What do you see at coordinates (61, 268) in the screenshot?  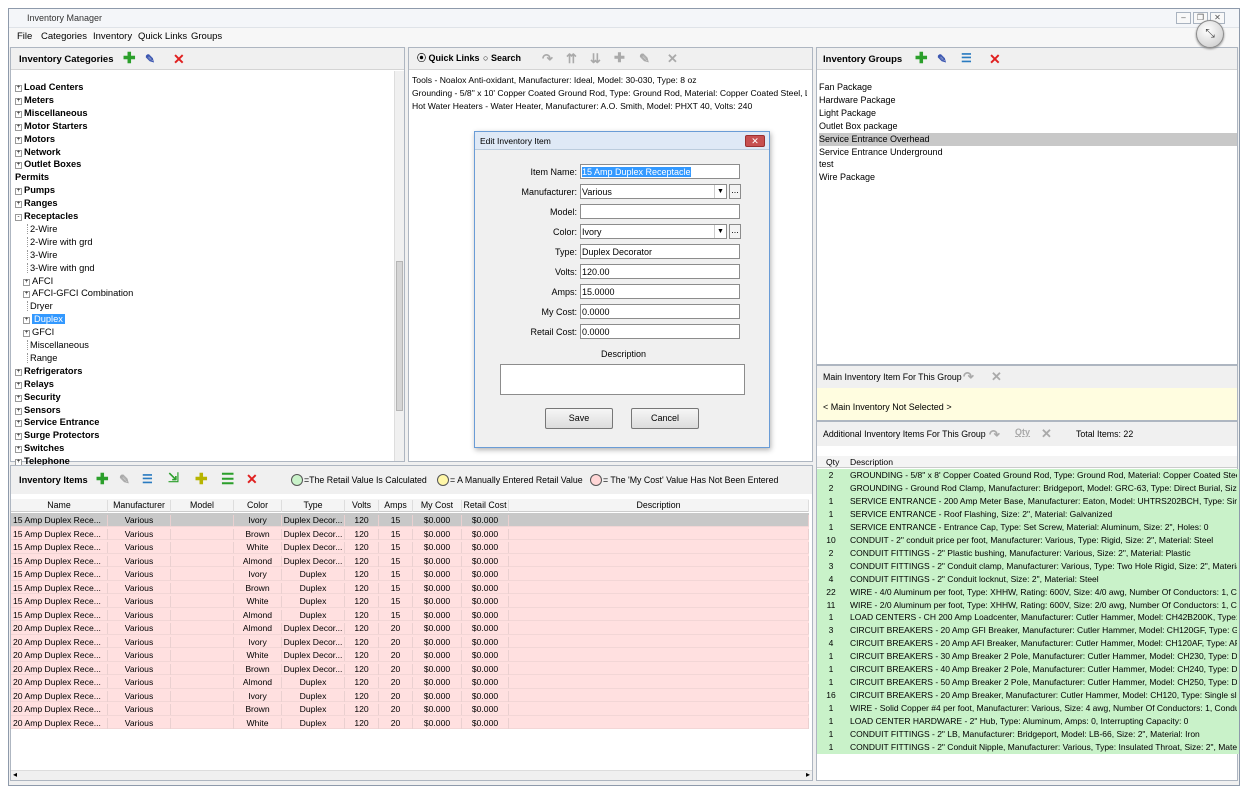 I see `tree-item: 3-Wire with gnd` at bounding box center [61, 268].